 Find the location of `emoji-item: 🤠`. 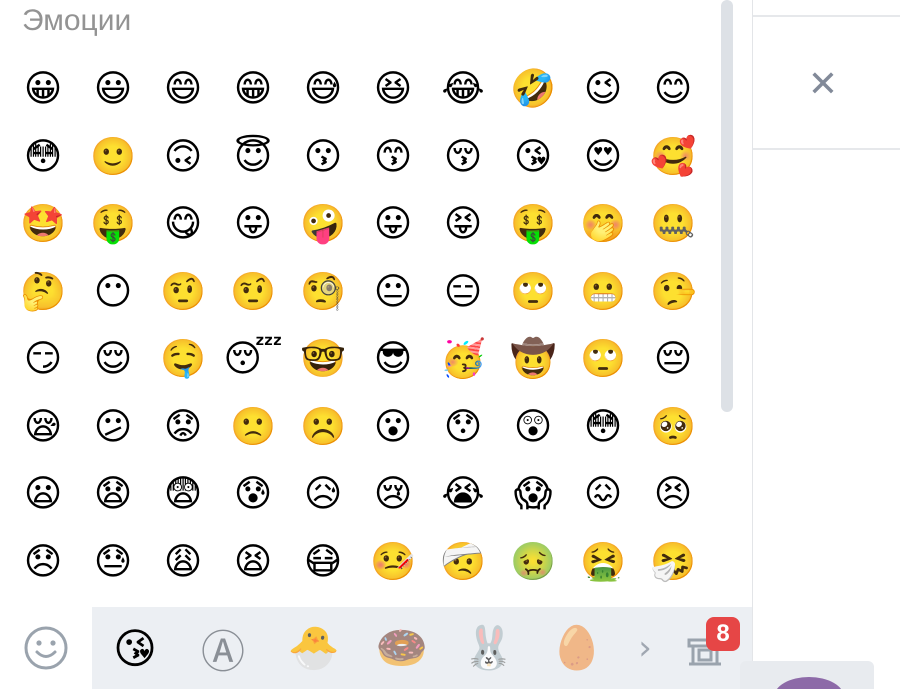

emoji-item: 🤠 is located at coordinates (533, 359).